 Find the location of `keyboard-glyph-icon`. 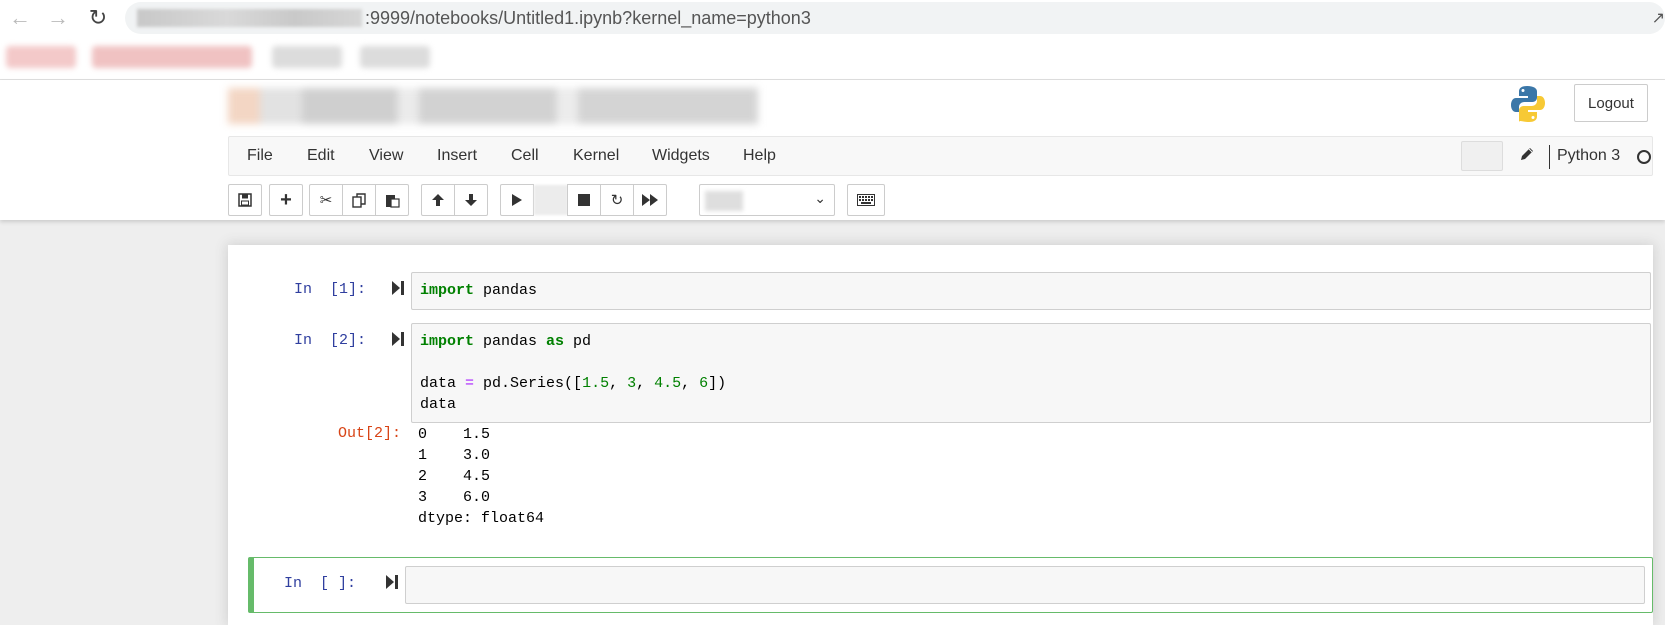

keyboard-glyph-icon is located at coordinates (866, 200).